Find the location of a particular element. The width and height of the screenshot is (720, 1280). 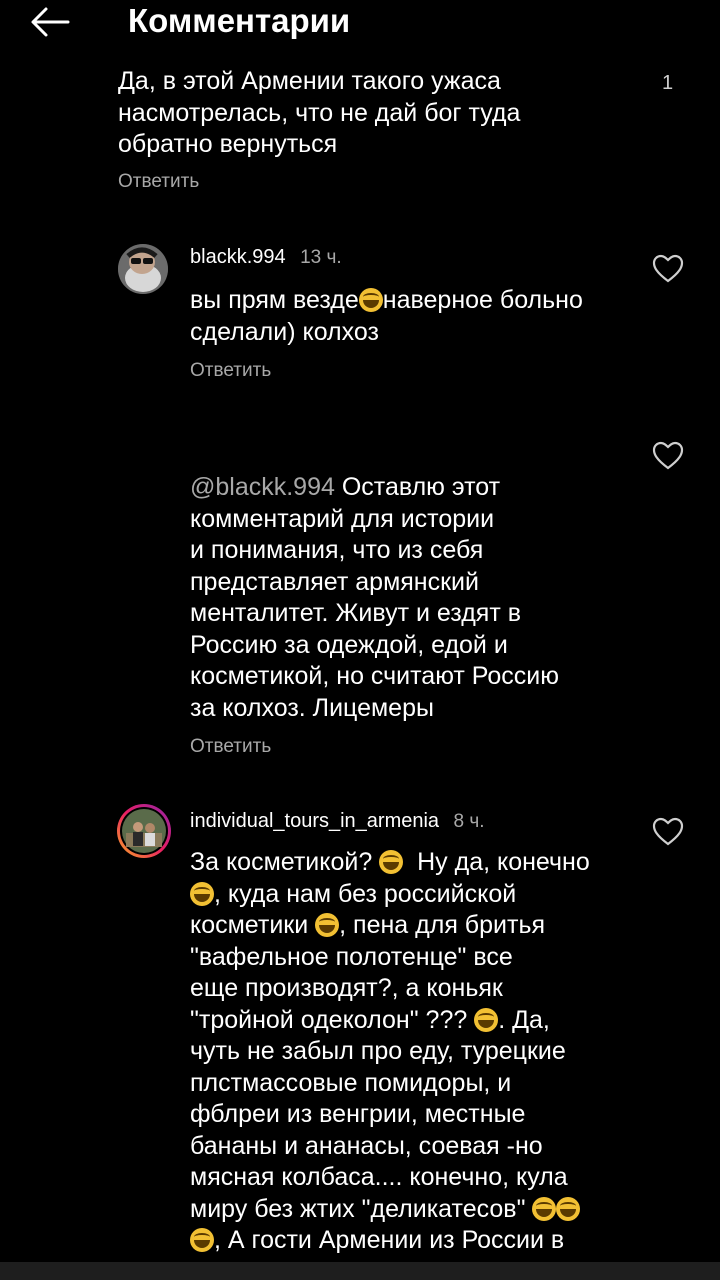

username: individual_tours_in_armenia is located at coordinates (314, 821).